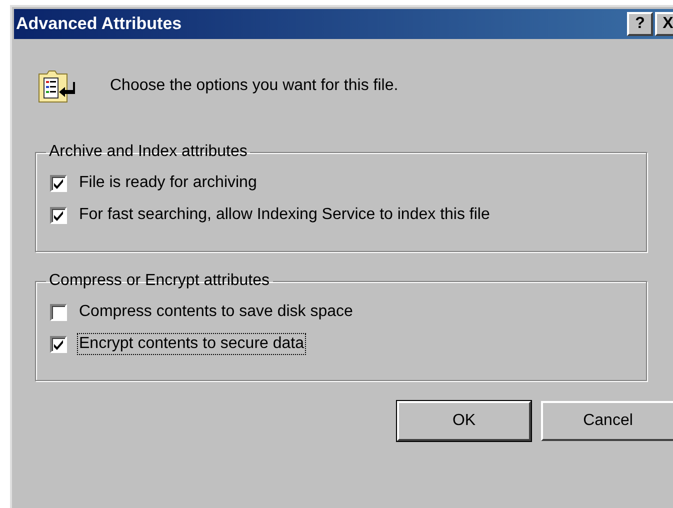 The image size is (673, 508). Describe the element at coordinates (191, 344) in the screenshot. I see `checkbox-label: Encrypt contents to secure data` at that location.